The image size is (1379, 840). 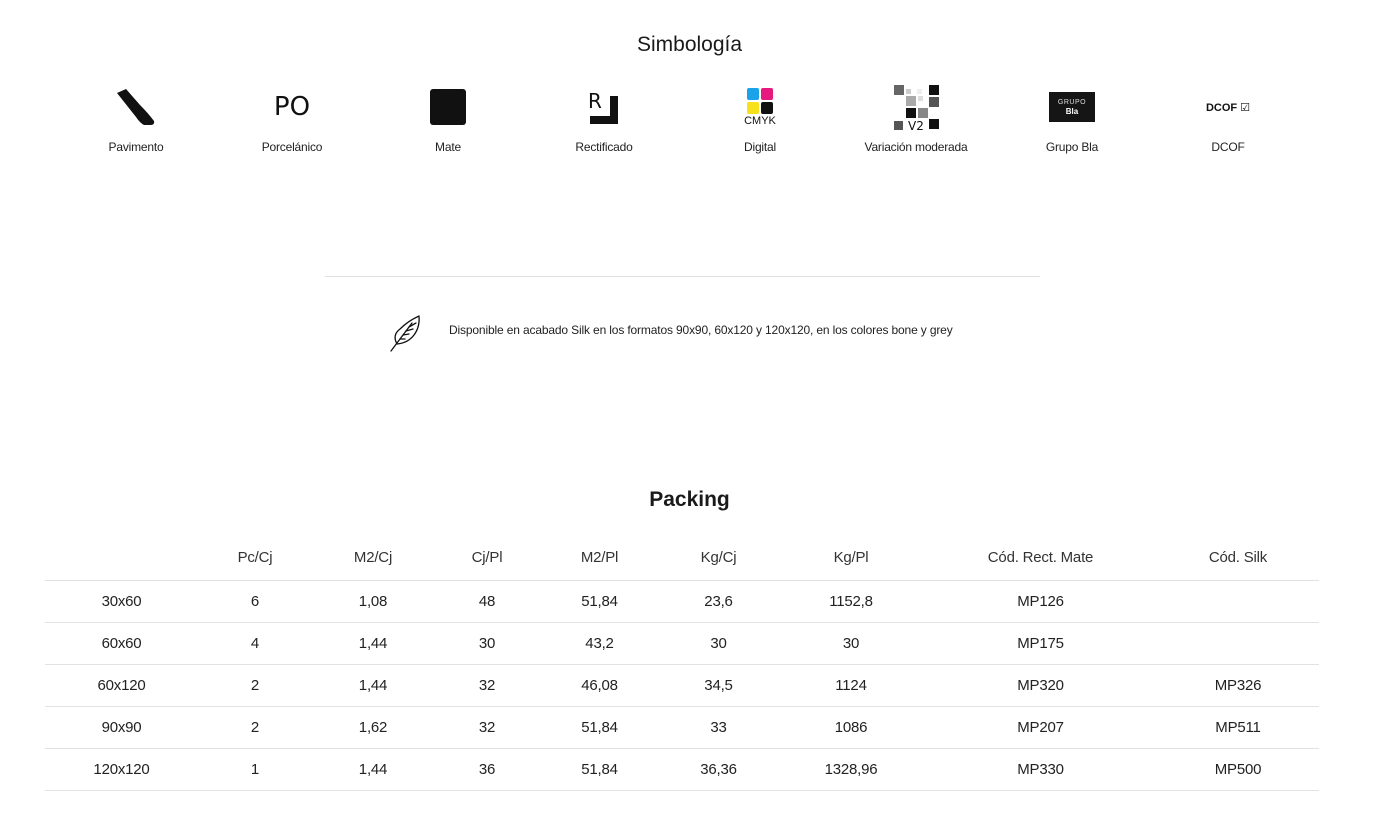 I want to click on grupo-bla-icon: GRUPO Bla, so click(x=1072, y=107).